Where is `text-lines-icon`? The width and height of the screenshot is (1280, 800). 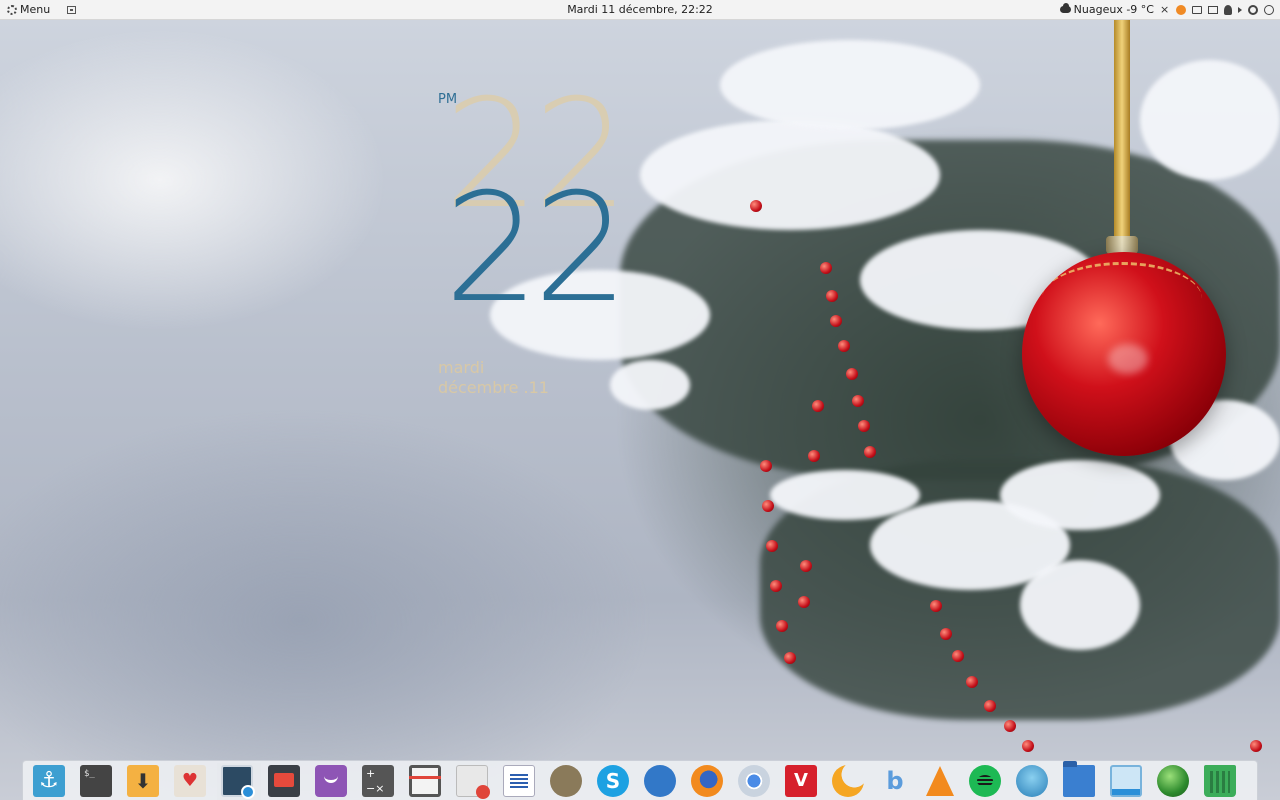
text-lines-icon is located at coordinates (519, 780).